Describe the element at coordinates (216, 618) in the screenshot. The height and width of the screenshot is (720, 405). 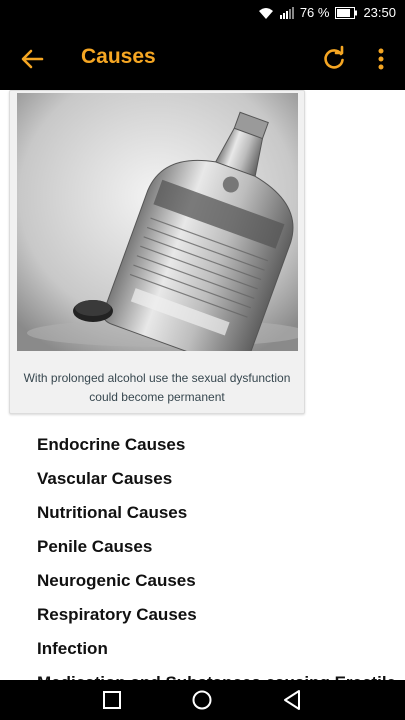
I see `topic-respiratory: Respiratory Causes` at that location.